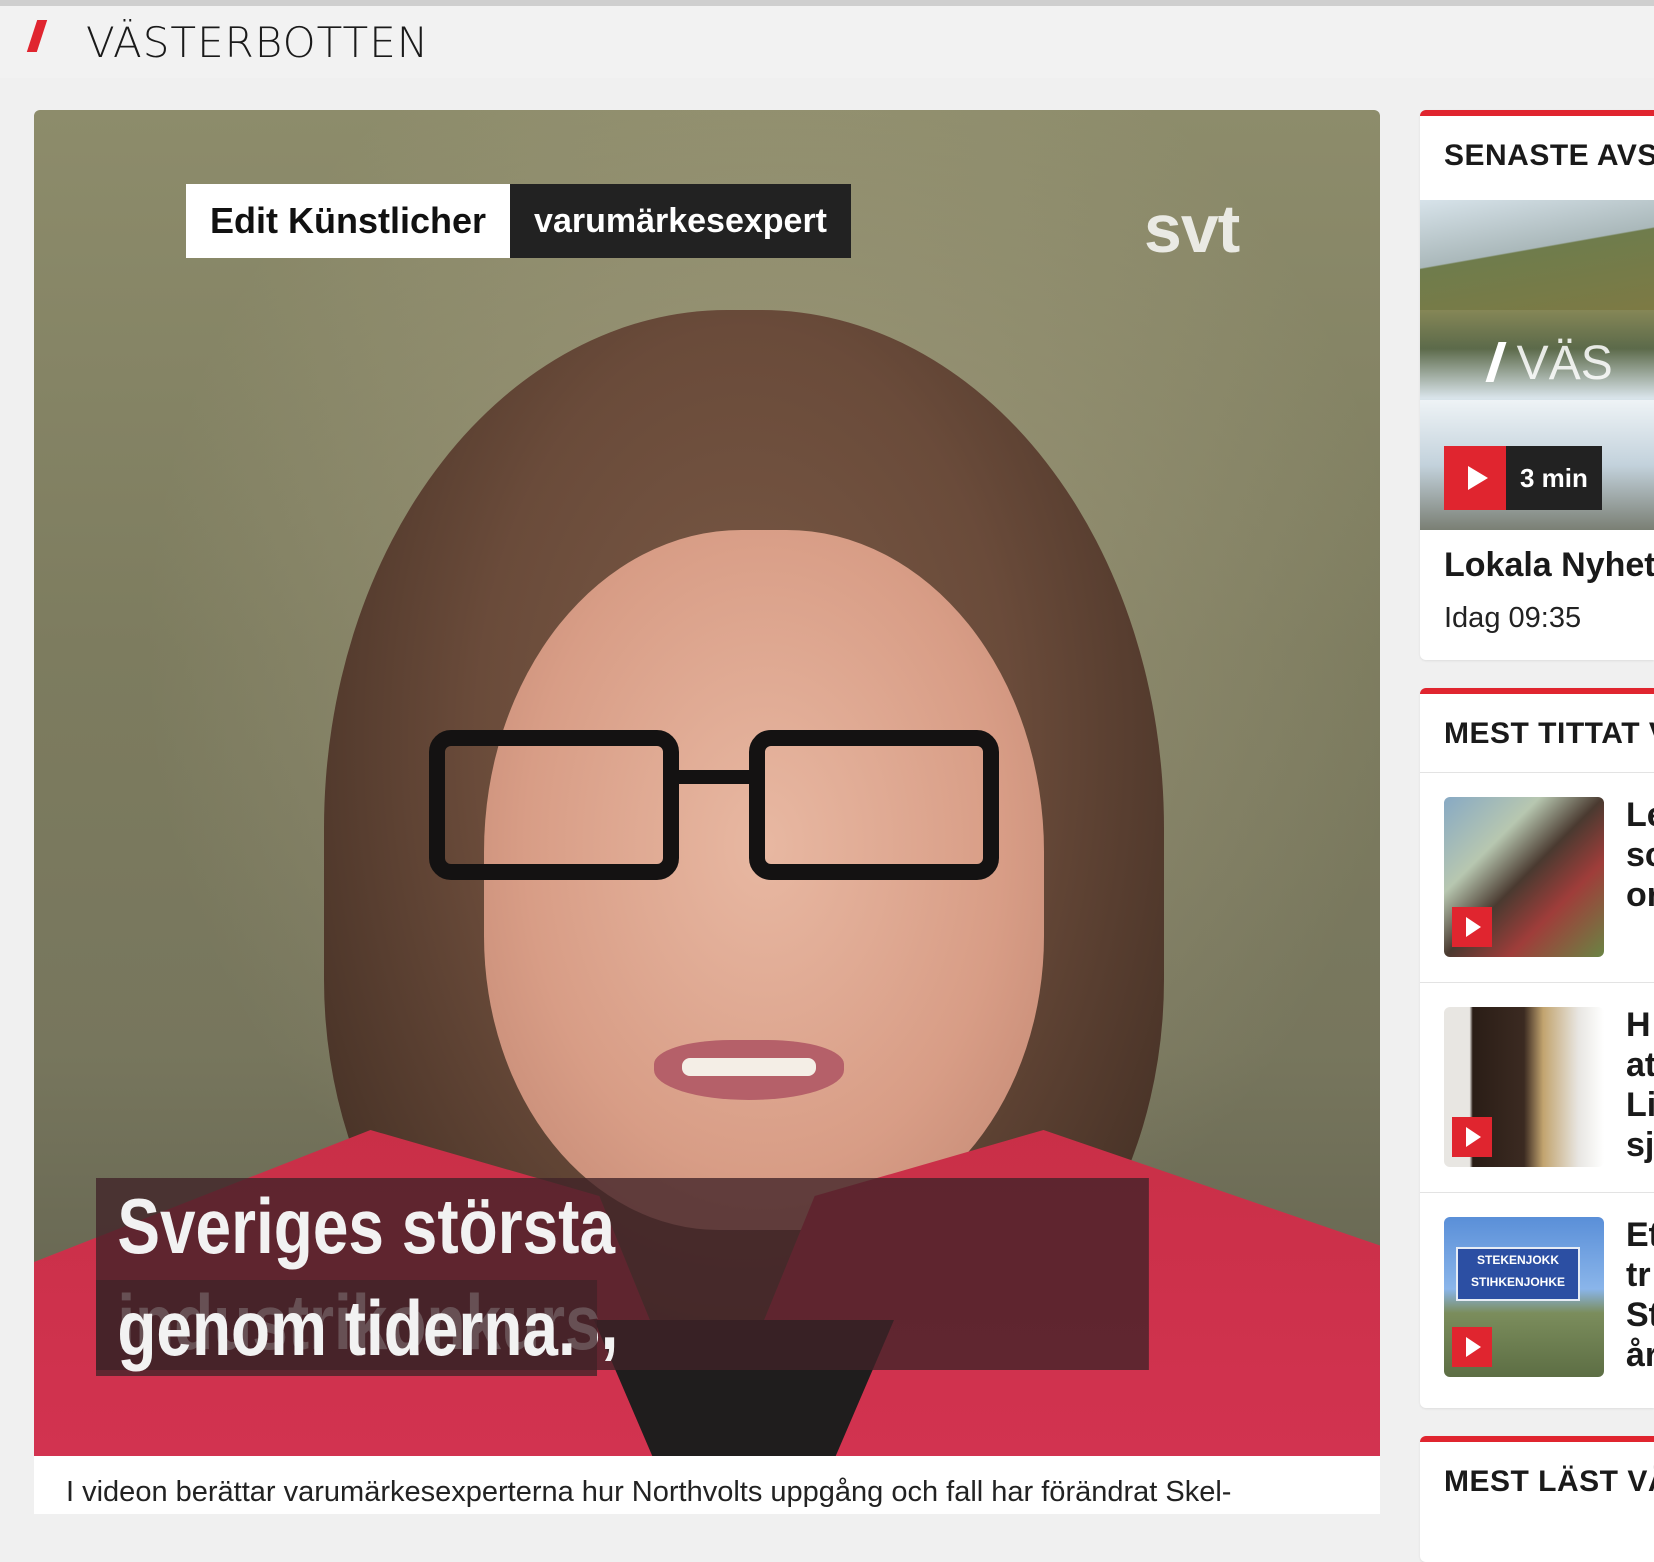 This screenshot has height=1562, width=1654. What do you see at coordinates (348, 221) in the screenshot?
I see `person-name: Edit Künstlicher` at bounding box center [348, 221].